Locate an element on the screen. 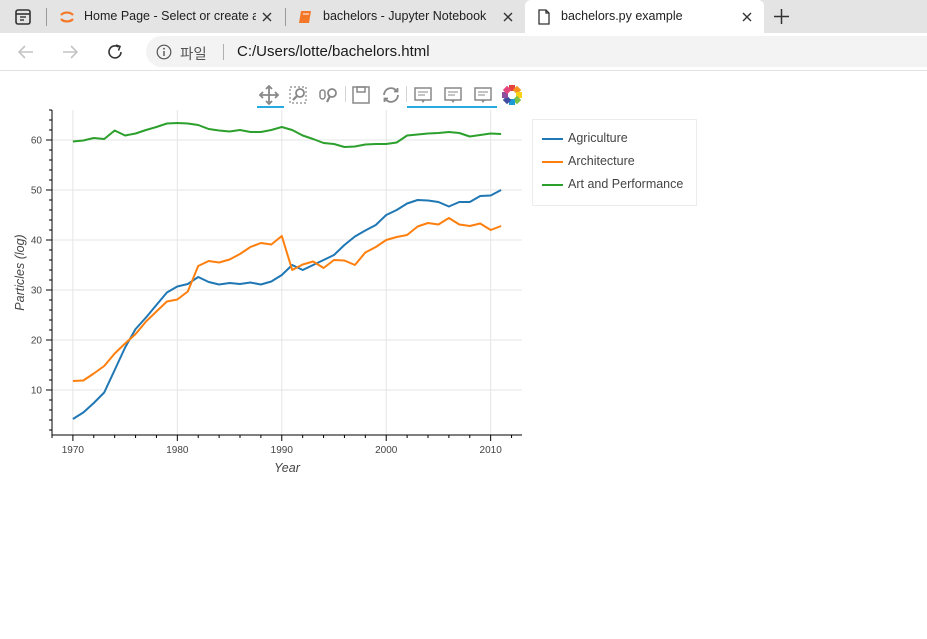  x-tick-label: 2000 is located at coordinates (386, 450).